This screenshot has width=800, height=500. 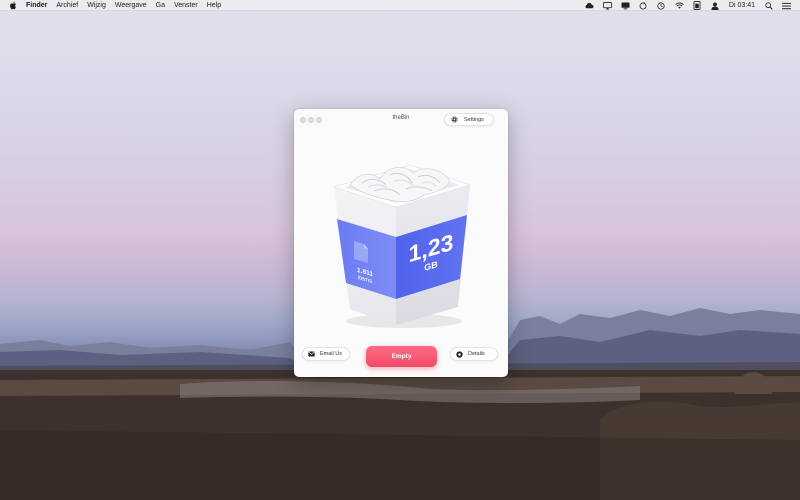 I want to click on wifi-icon, so click(x=679, y=6).